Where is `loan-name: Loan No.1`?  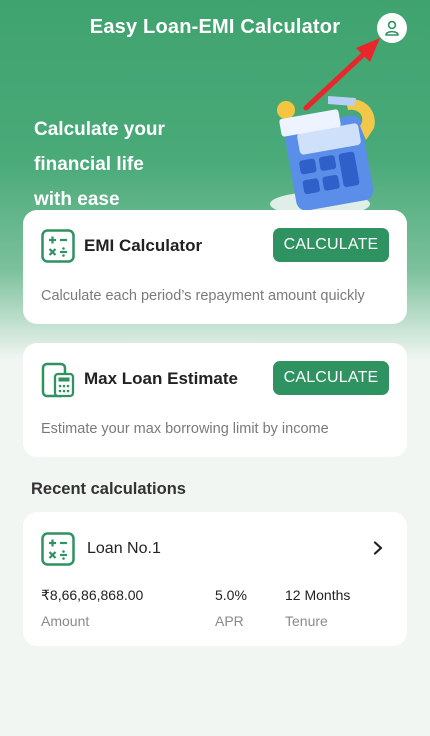 loan-name: Loan No.1 is located at coordinates (124, 548).